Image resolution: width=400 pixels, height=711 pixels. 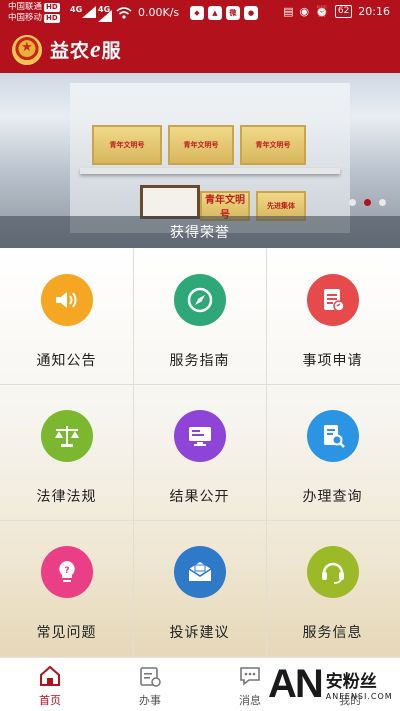 I want to click on service-information: 服务信息, so click(x=332, y=588).